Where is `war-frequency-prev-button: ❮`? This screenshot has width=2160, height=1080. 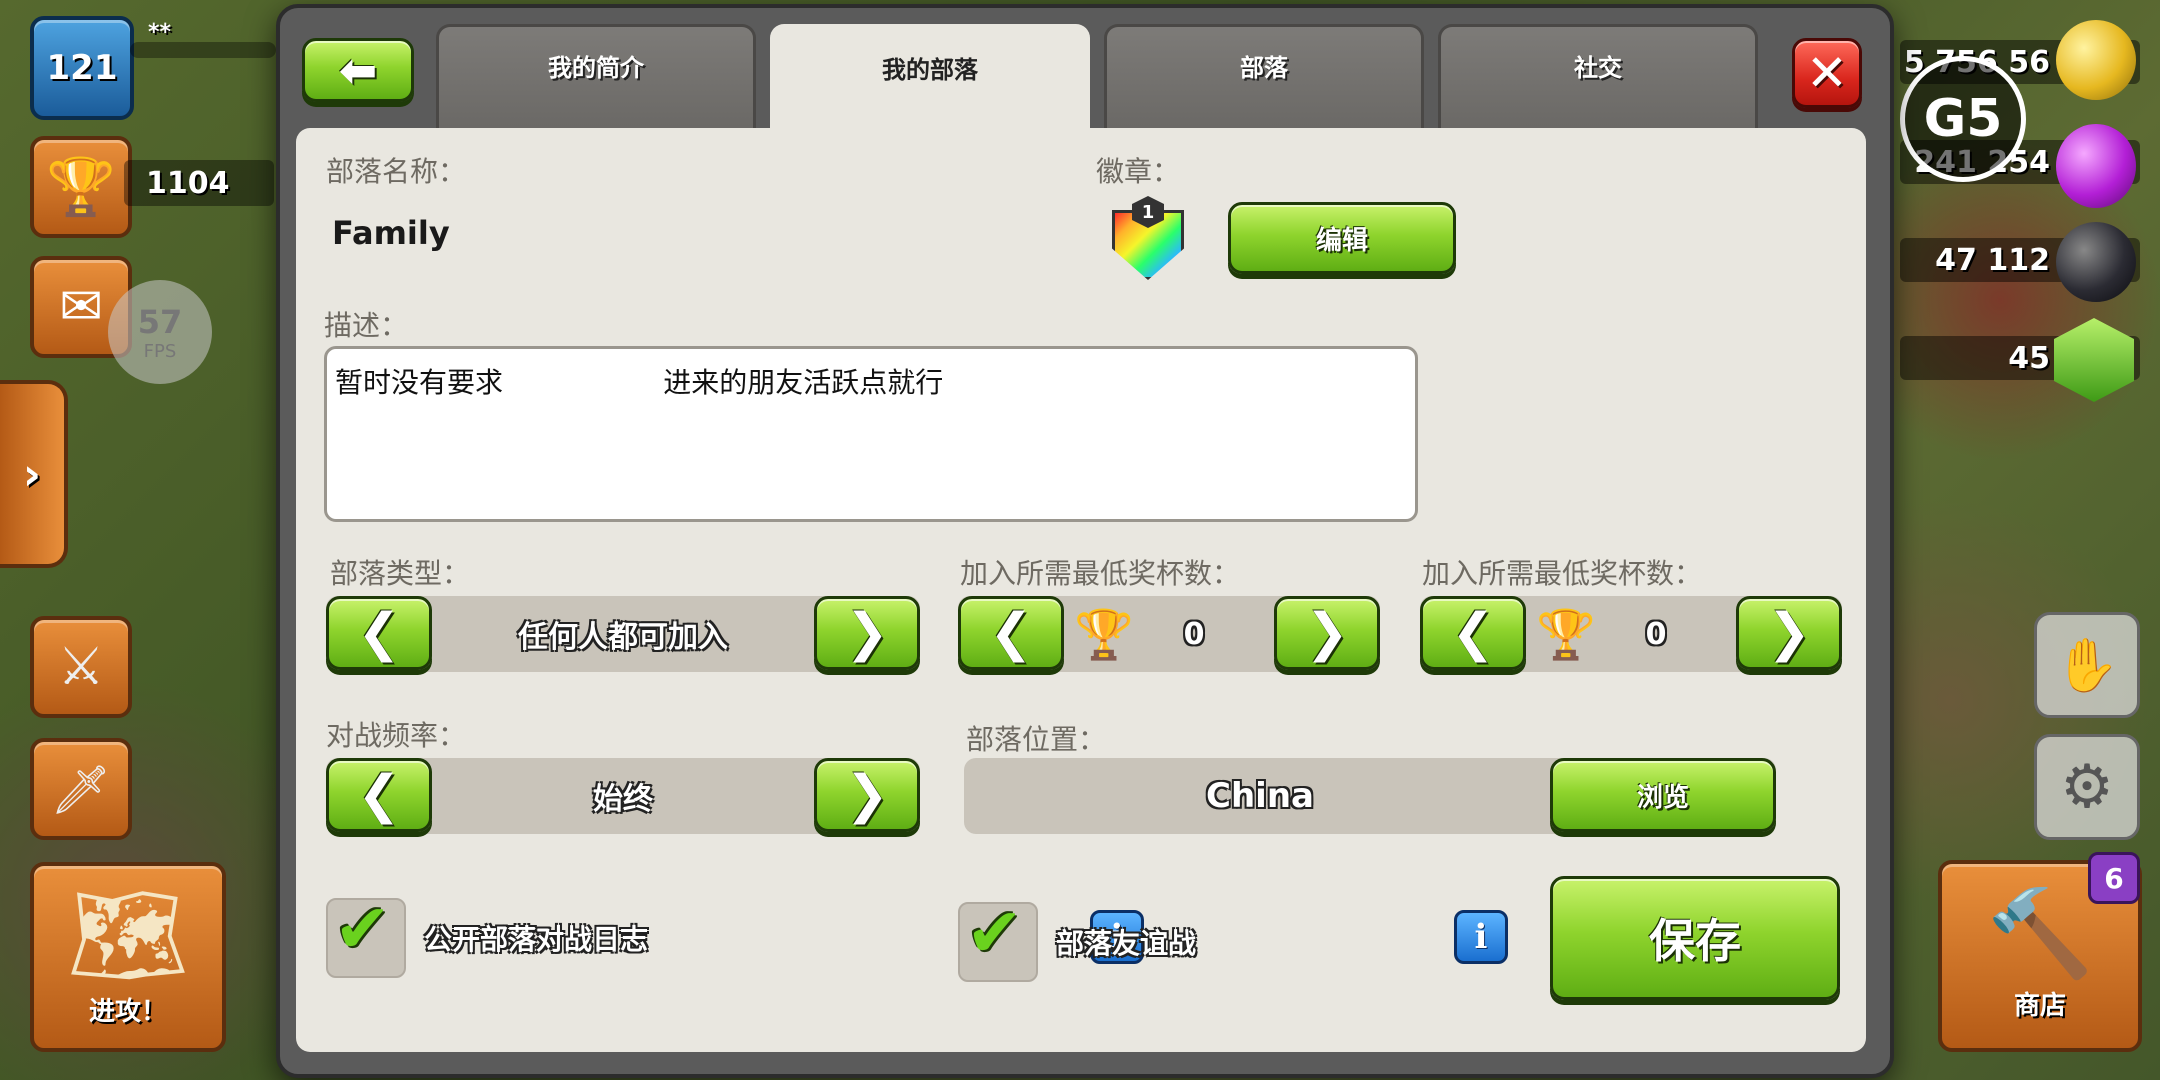 war-frequency-prev-button: ❮ is located at coordinates (379, 795).